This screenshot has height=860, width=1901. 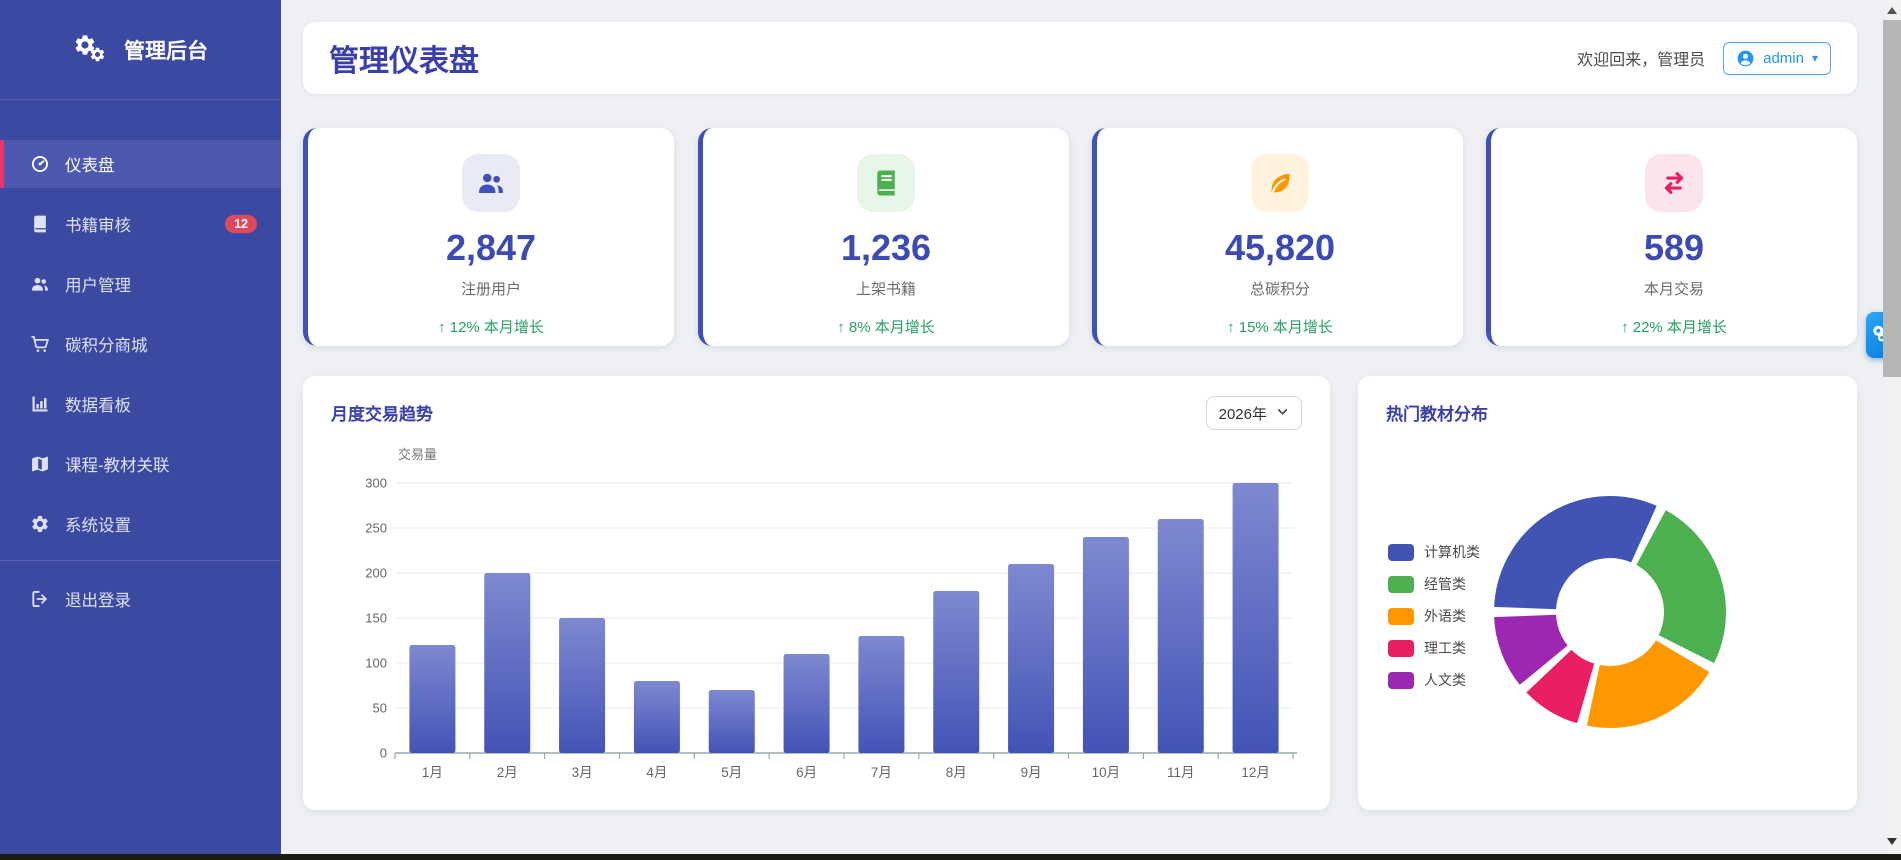 What do you see at coordinates (98, 226) in the screenshot?
I see `sidebar-item-label: 书籍审核` at bounding box center [98, 226].